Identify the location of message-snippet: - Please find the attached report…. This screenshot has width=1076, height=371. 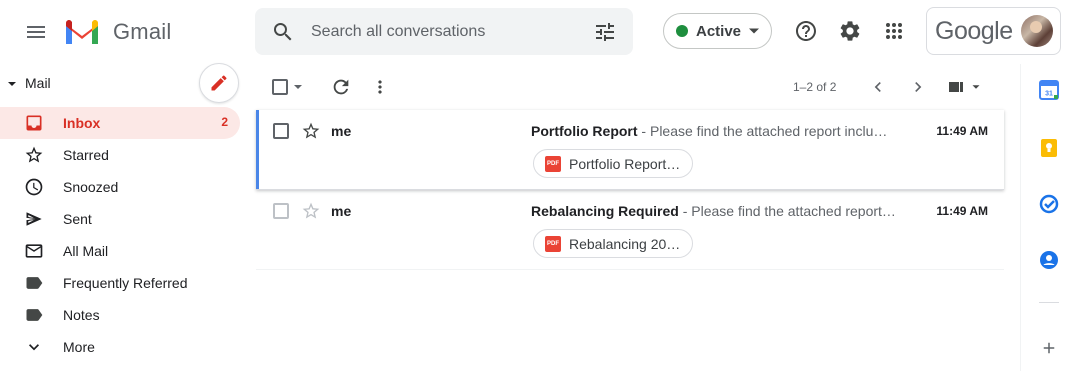
(787, 211).